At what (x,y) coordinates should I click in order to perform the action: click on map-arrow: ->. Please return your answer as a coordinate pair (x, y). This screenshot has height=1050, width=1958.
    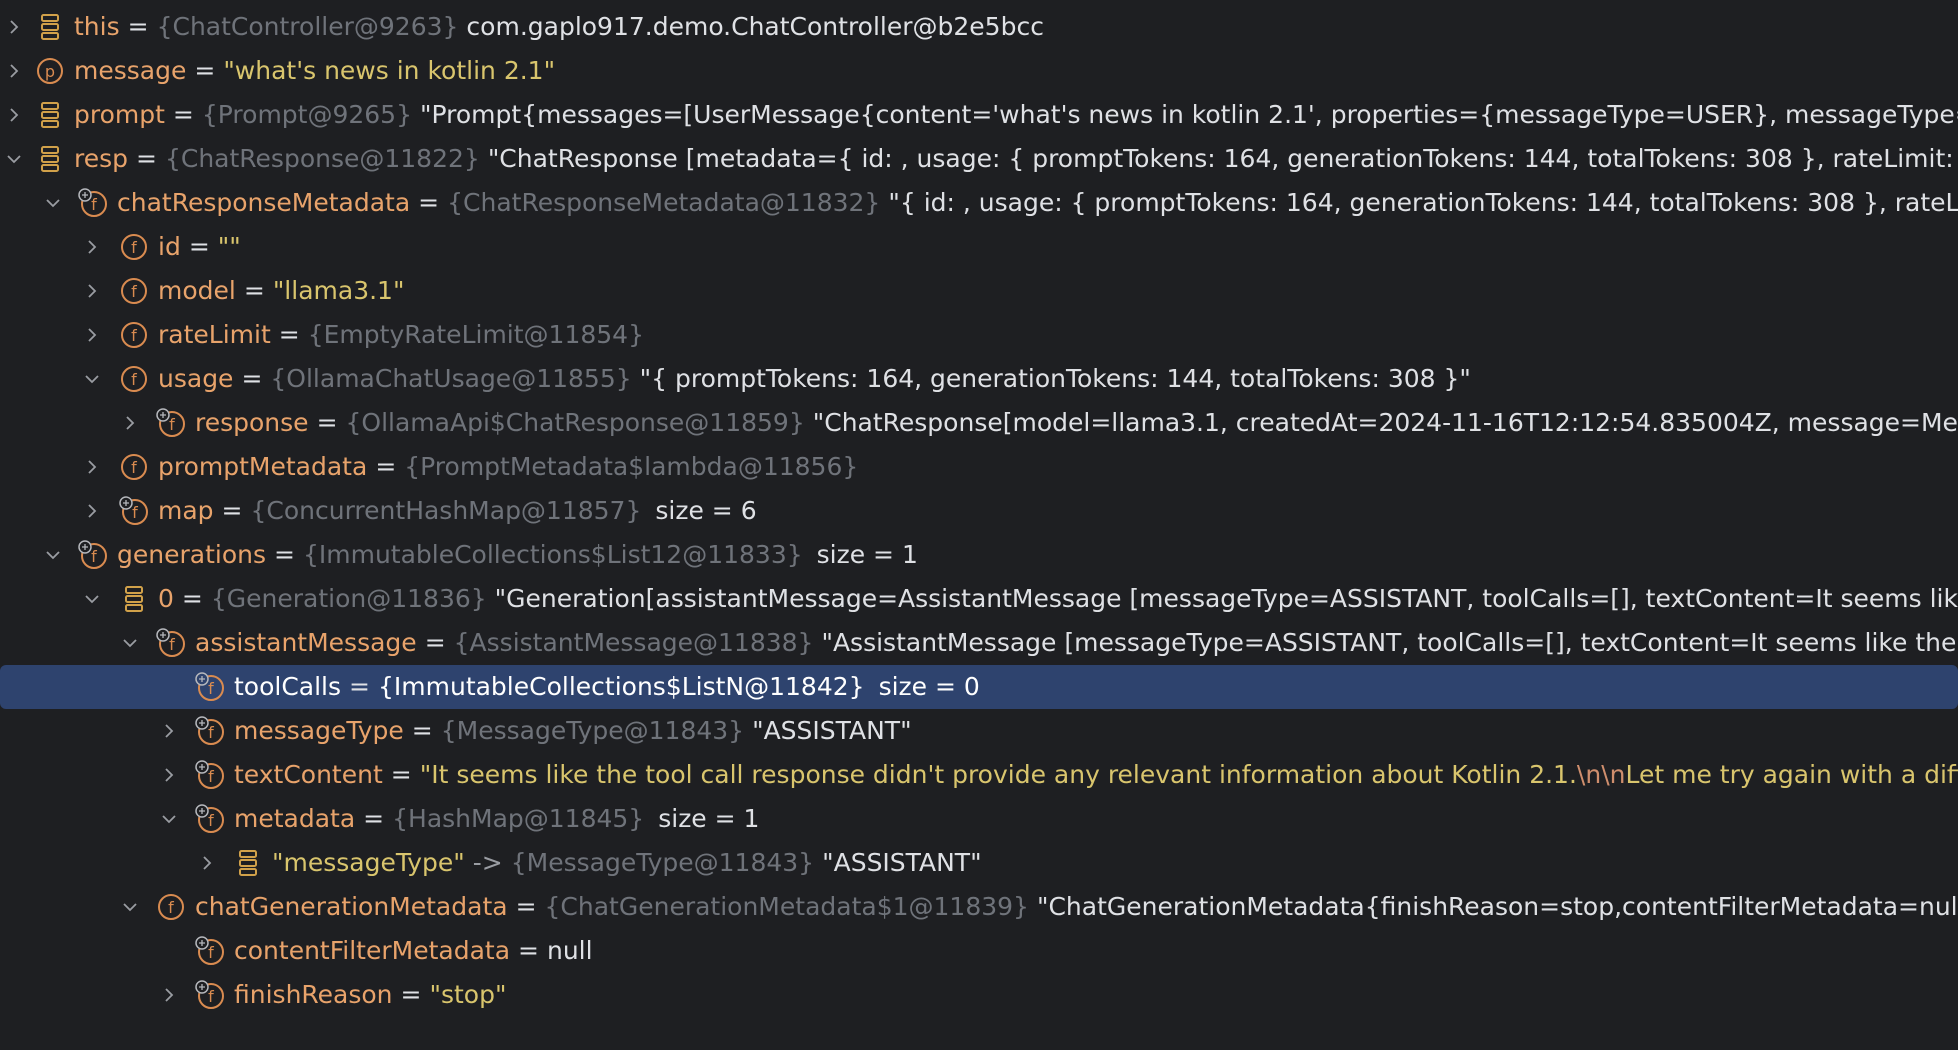
    Looking at the image, I should click on (487, 862).